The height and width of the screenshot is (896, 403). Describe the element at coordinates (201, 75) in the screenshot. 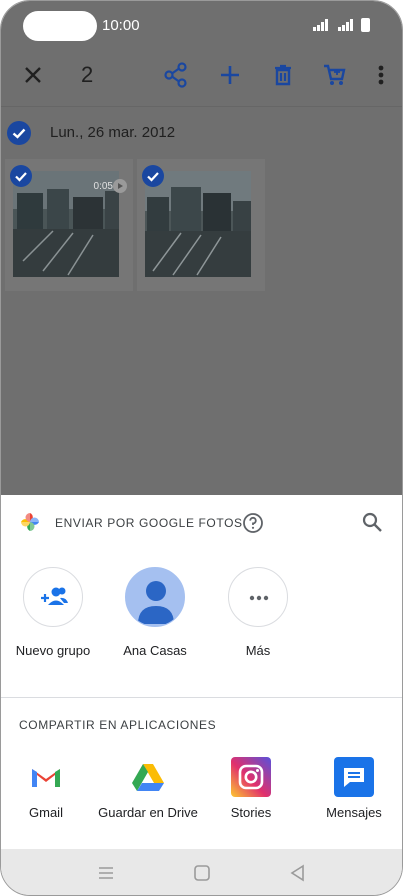

I see `selection-toolbar: 2` at that location.